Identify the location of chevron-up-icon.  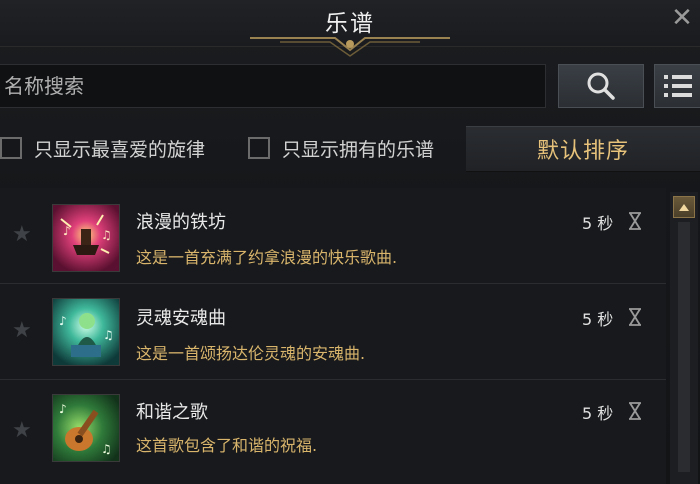
(684, 207).